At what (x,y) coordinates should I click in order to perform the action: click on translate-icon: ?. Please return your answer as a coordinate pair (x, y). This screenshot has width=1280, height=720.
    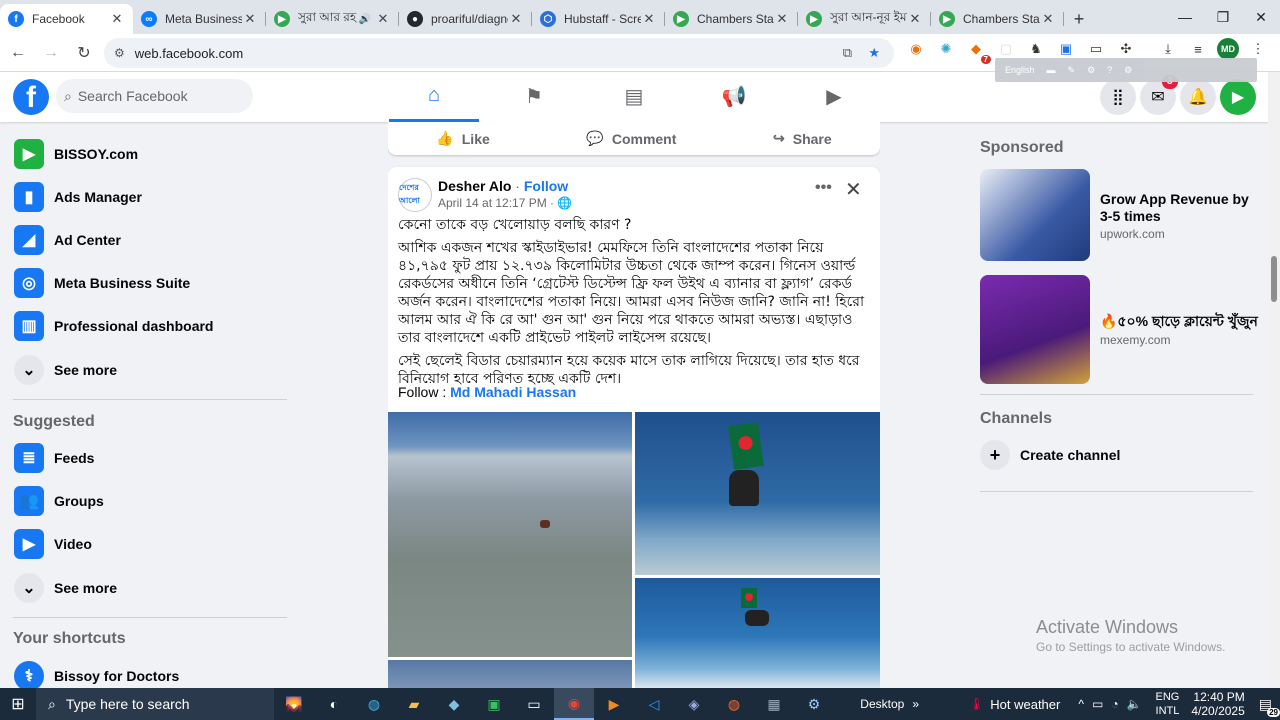
    Looking at the image, I should click on (1109, 70).